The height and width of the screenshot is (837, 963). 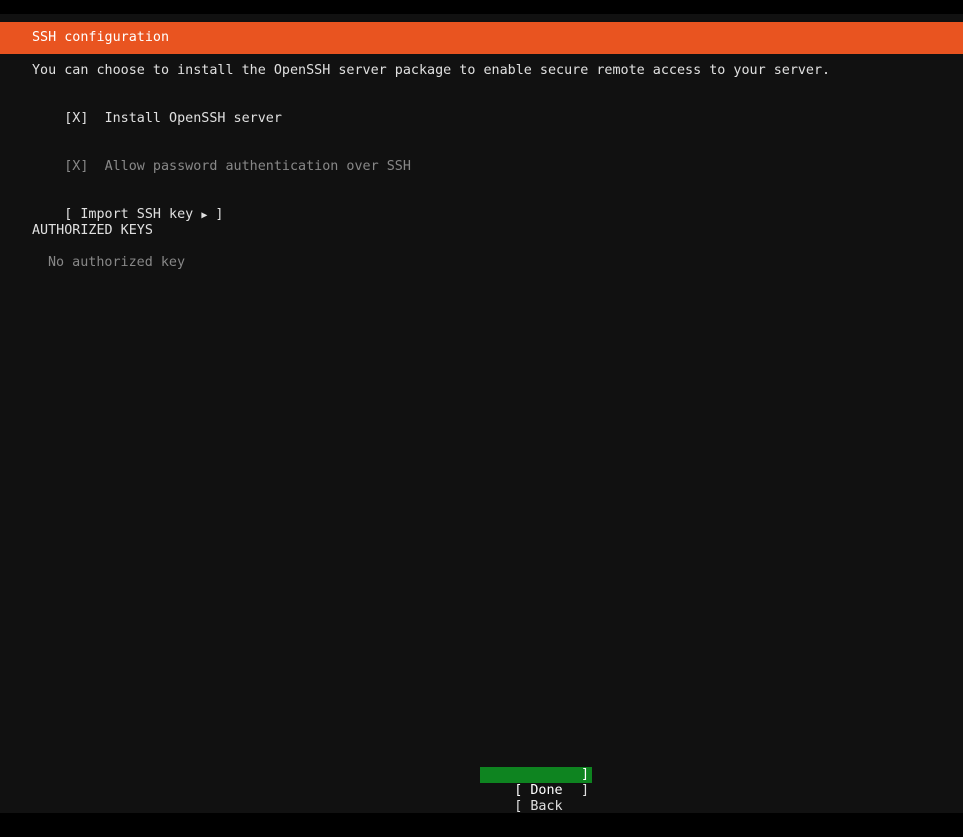 I want to click on import-ssh-key-label: Import SSH key, so click(x=137, y=214).